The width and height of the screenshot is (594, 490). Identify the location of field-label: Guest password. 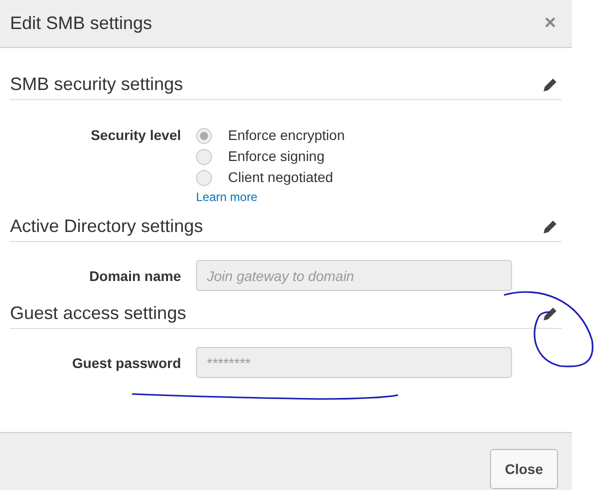
(126, 362).